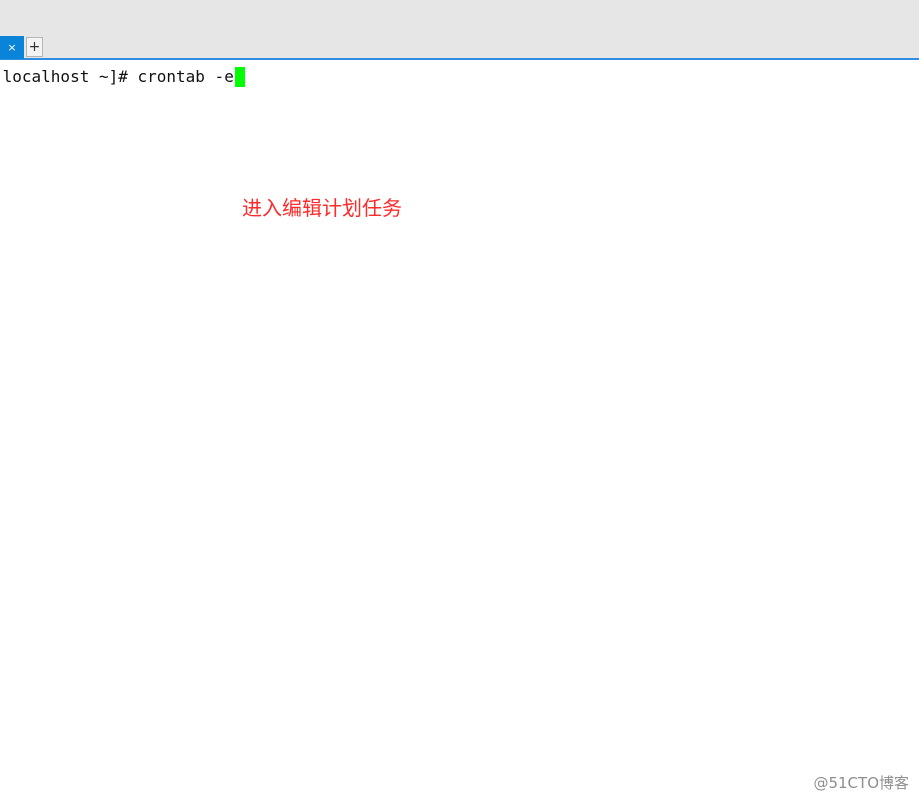  I want to click on text-cursor, so click(239, 77).